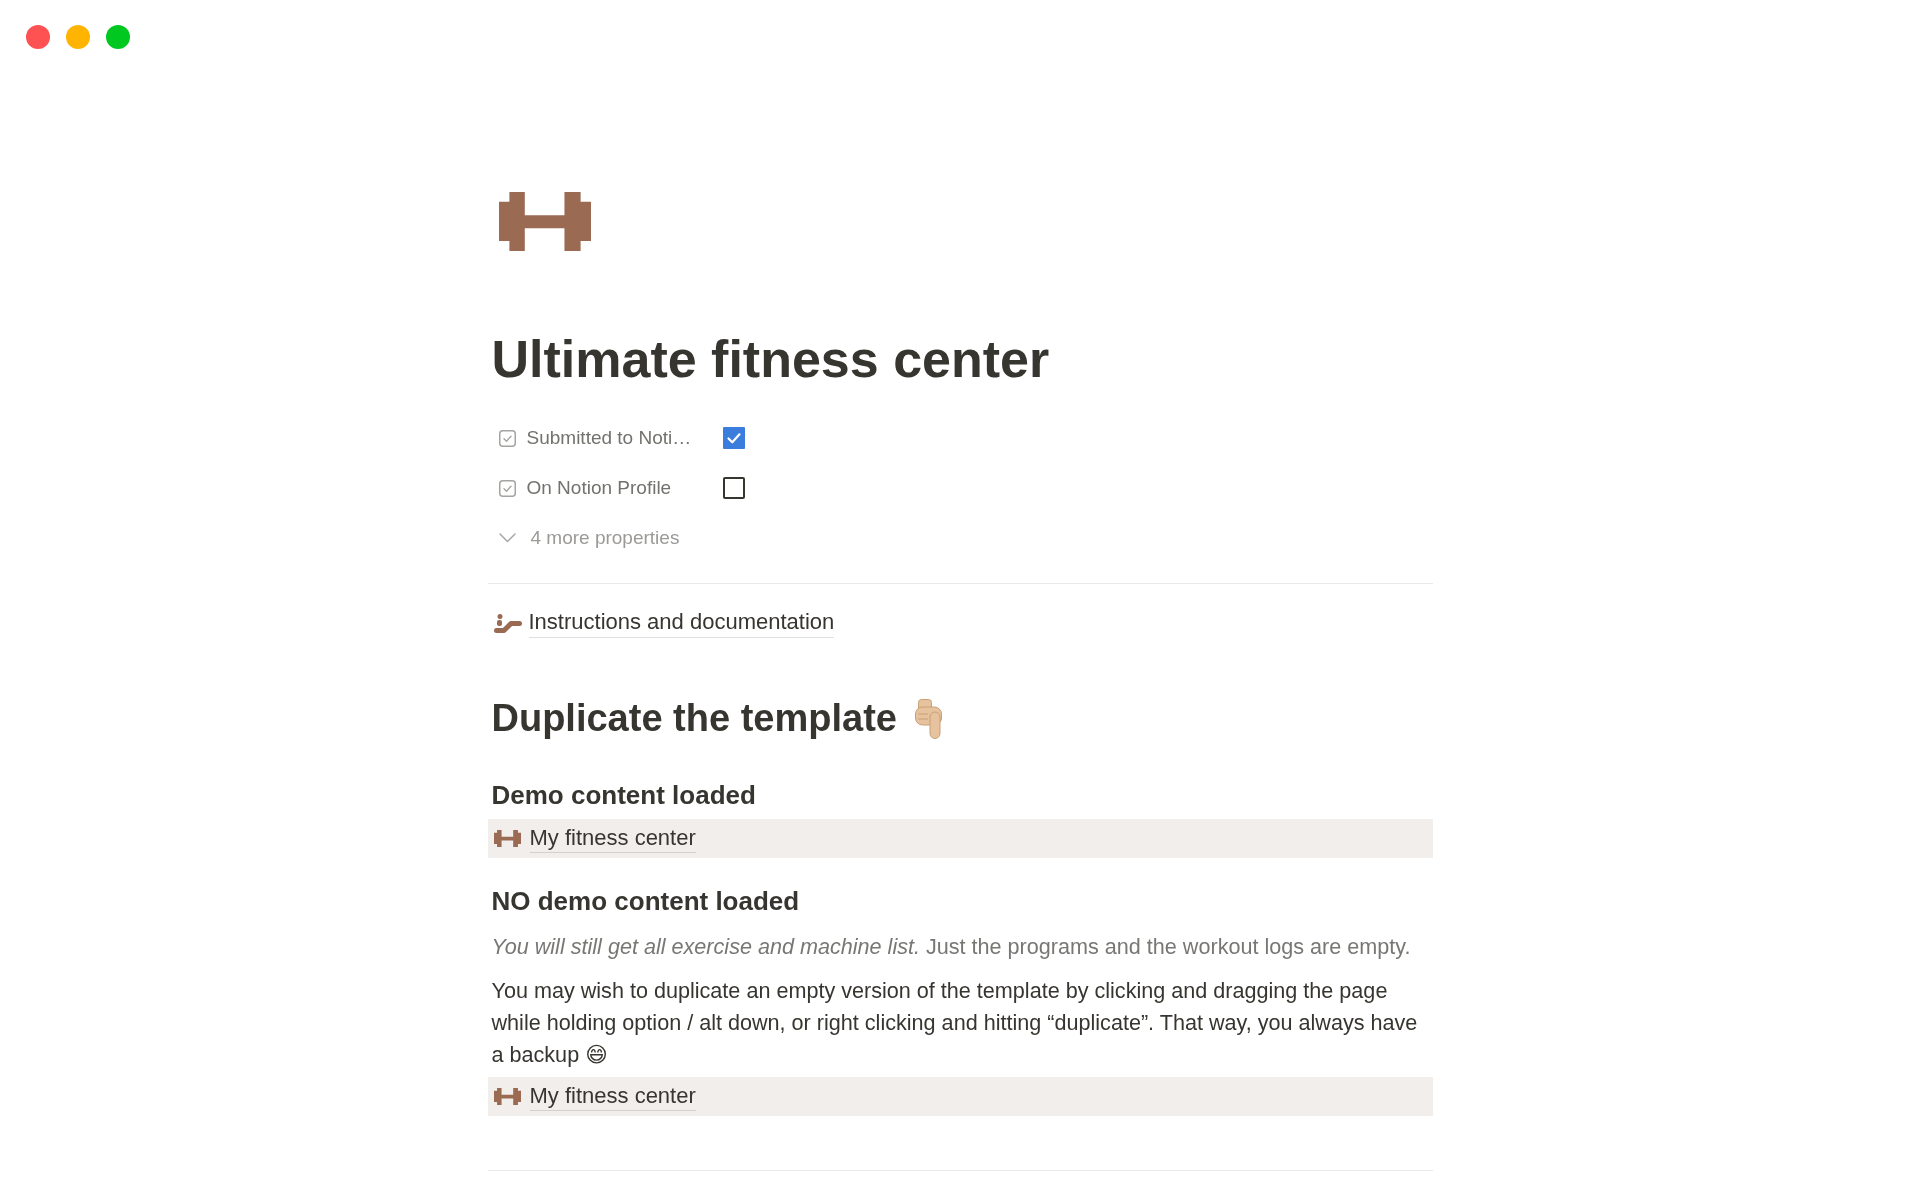 This screenshot has height=1200, width=1920. I want to click on paragraph-text: You may wish to duplicate an empty version of the template by clicking and dragging the page while holding option / alt down, or right clicking and hitting “duplicate”. That way, you always have a backup 😄, so click(954, 1023).